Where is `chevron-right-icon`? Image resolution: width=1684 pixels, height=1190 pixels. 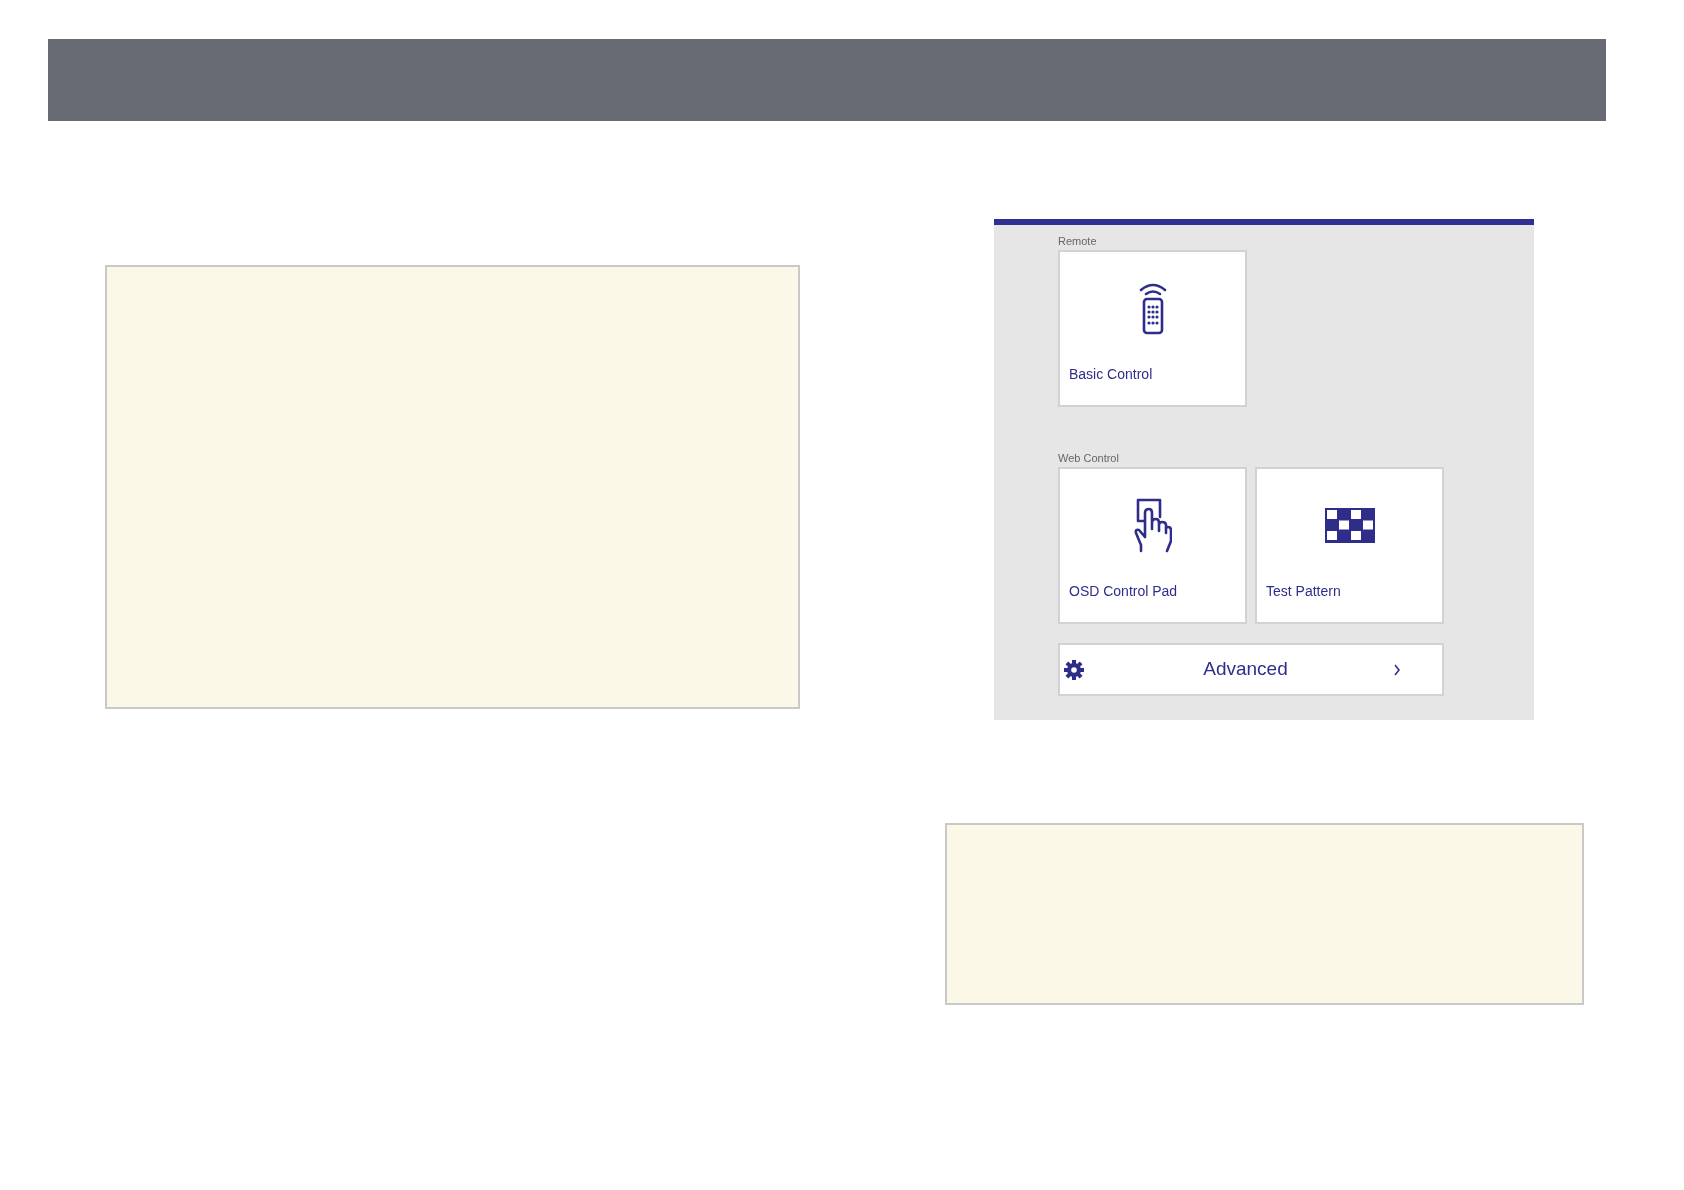
chevron-right-icon is located at coordinates (1397, 669).